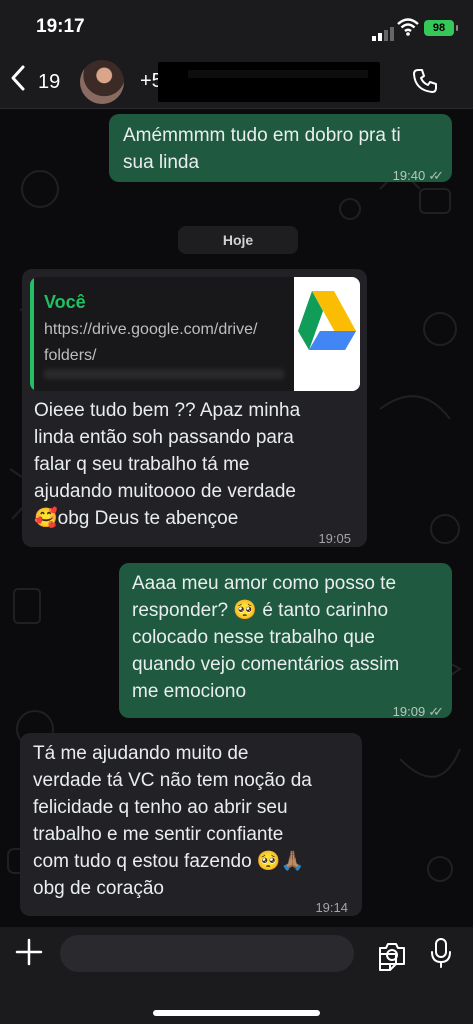 This screenshot has height=1024, width=473. I want to click on mic-icon, so click(441, 953).